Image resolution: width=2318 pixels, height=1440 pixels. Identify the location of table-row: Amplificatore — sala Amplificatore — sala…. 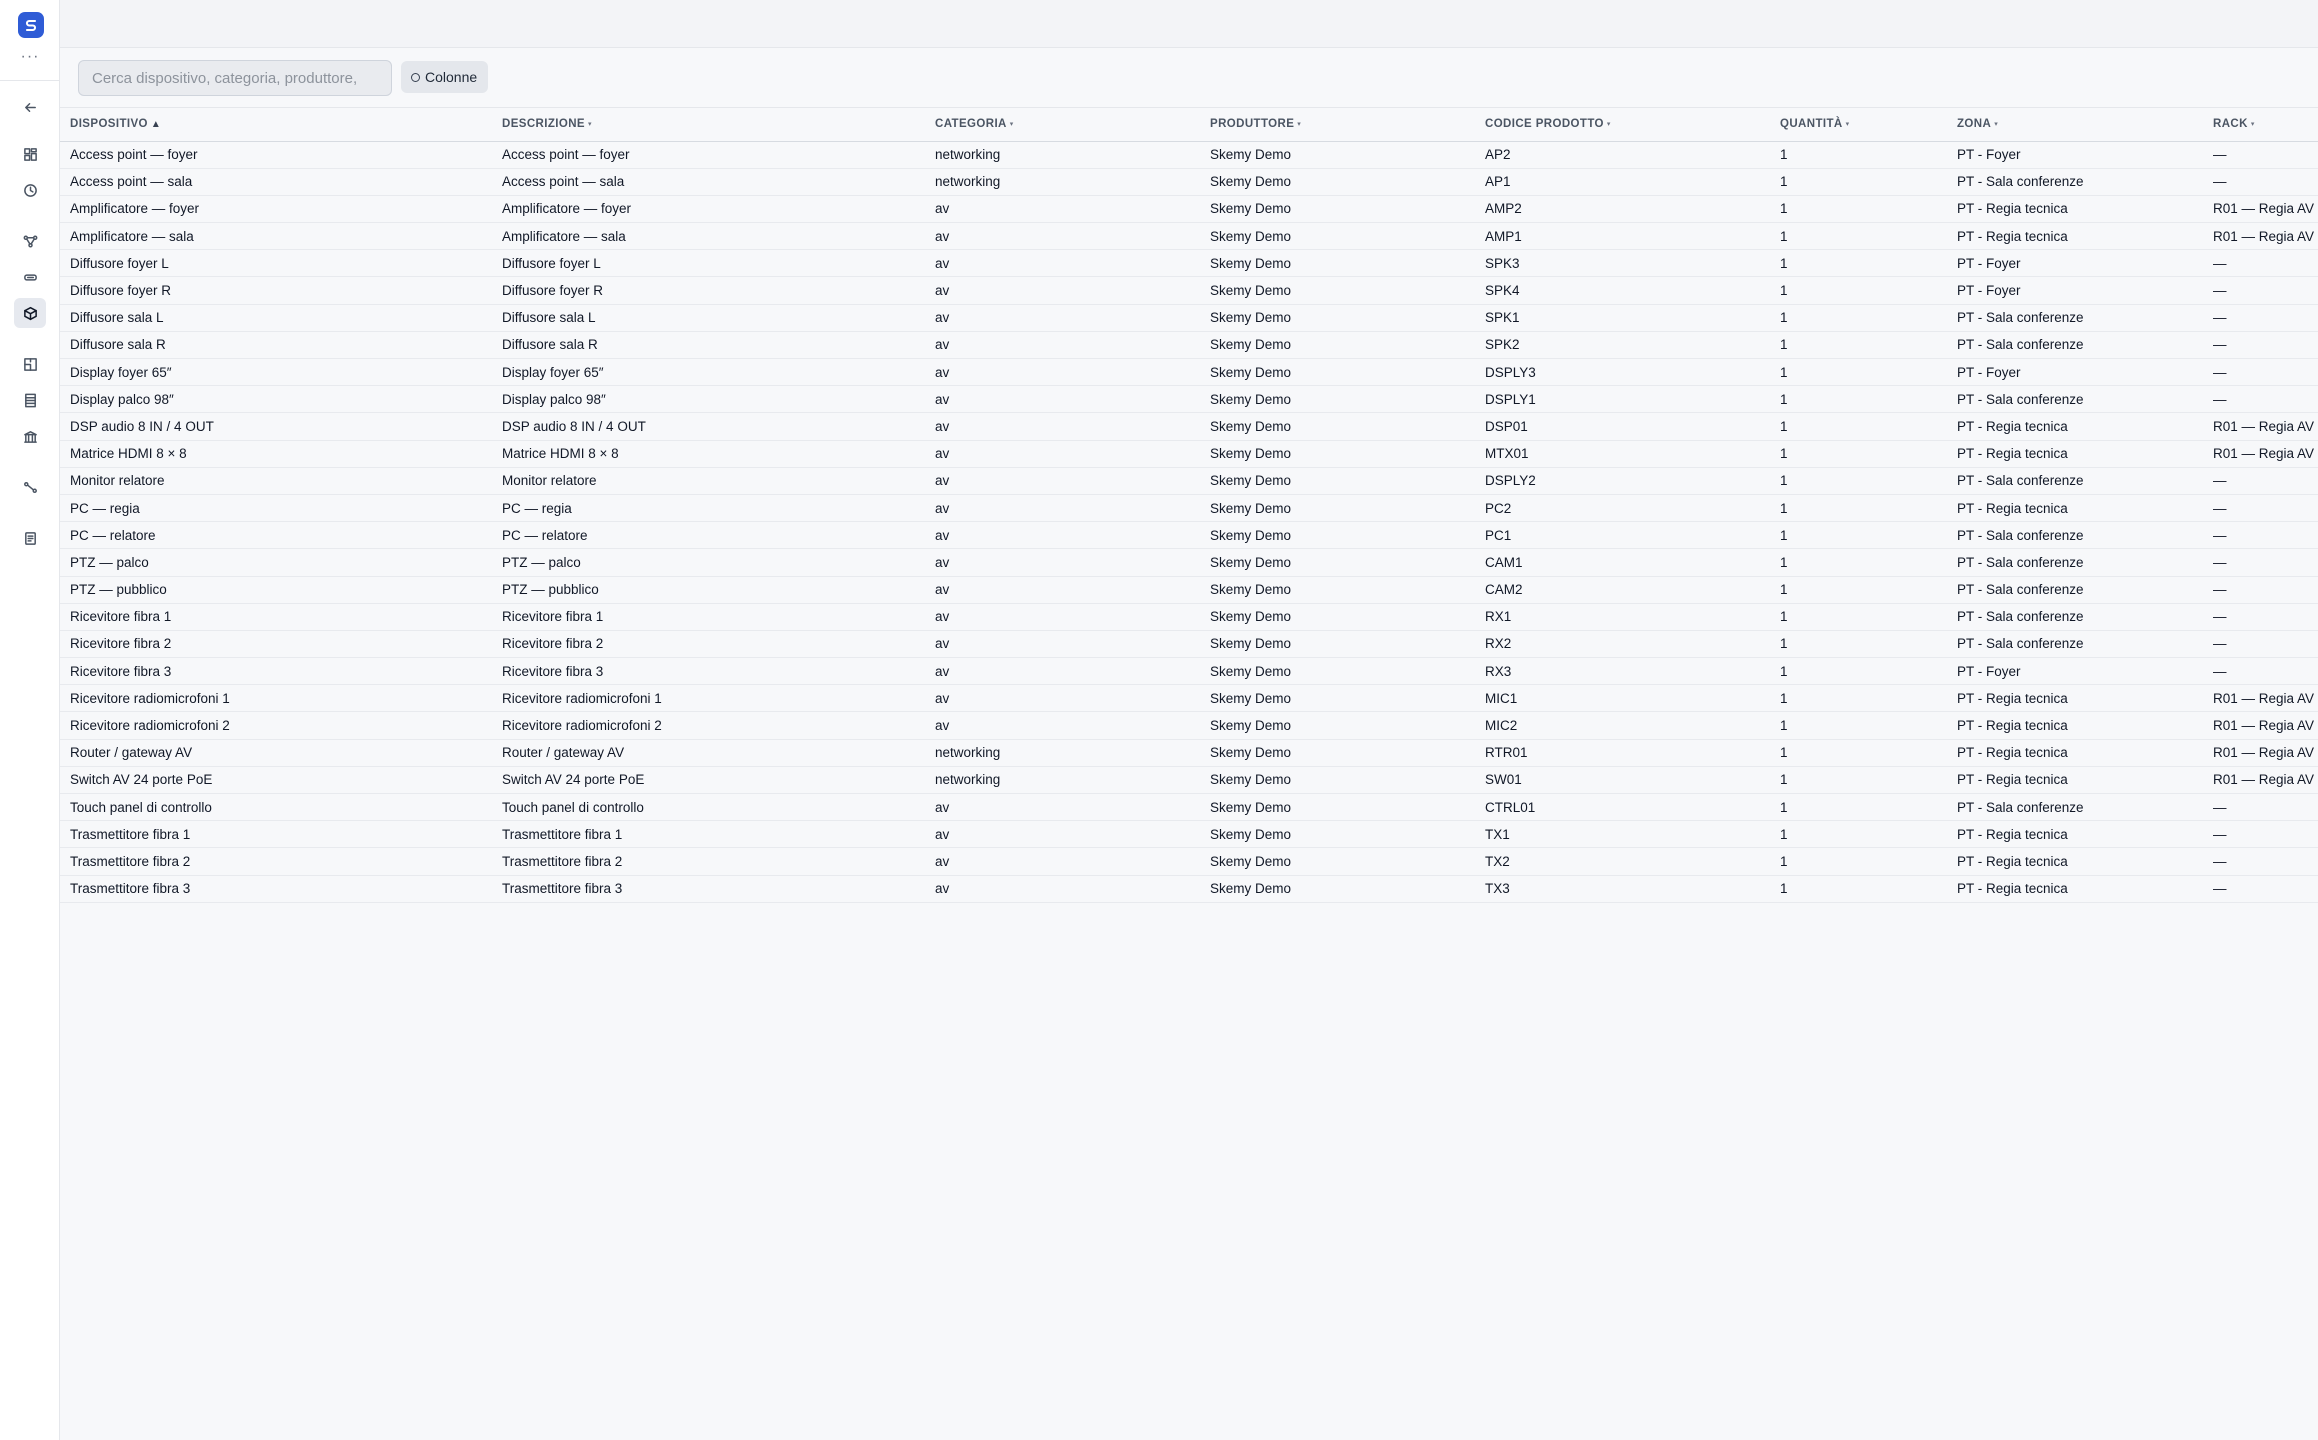
(1189, 236).